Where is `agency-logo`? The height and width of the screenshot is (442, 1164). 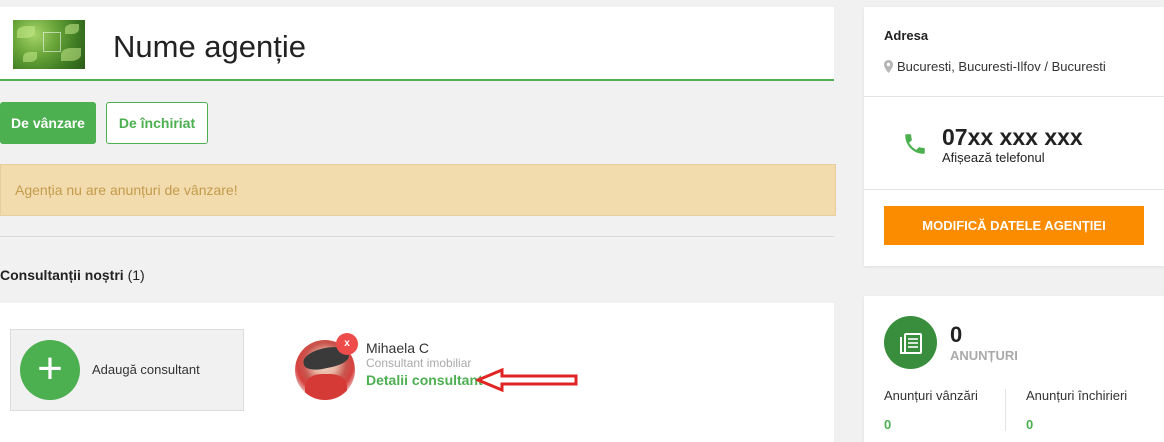
agency-logo is located at coordinates (49, 44).